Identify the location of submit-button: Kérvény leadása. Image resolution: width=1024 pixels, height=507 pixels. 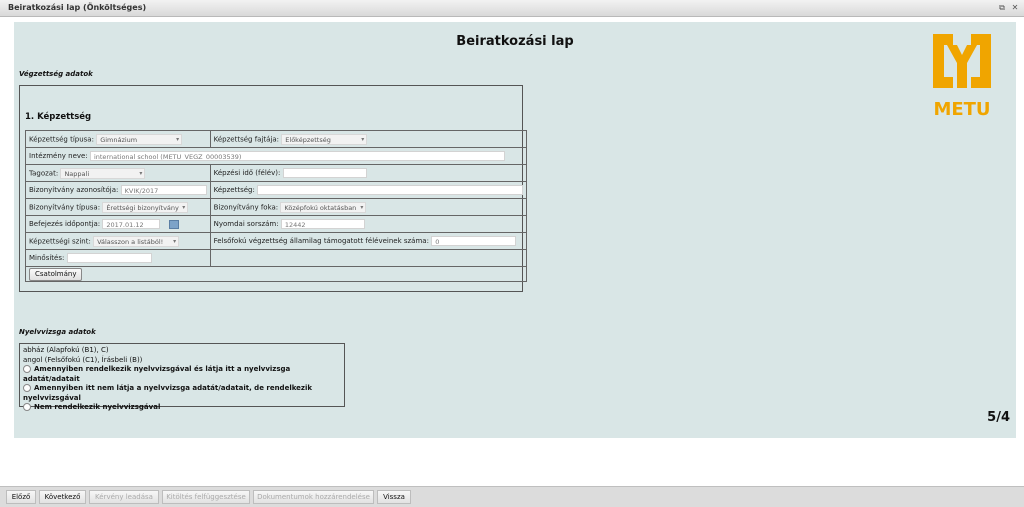
(124, 497).